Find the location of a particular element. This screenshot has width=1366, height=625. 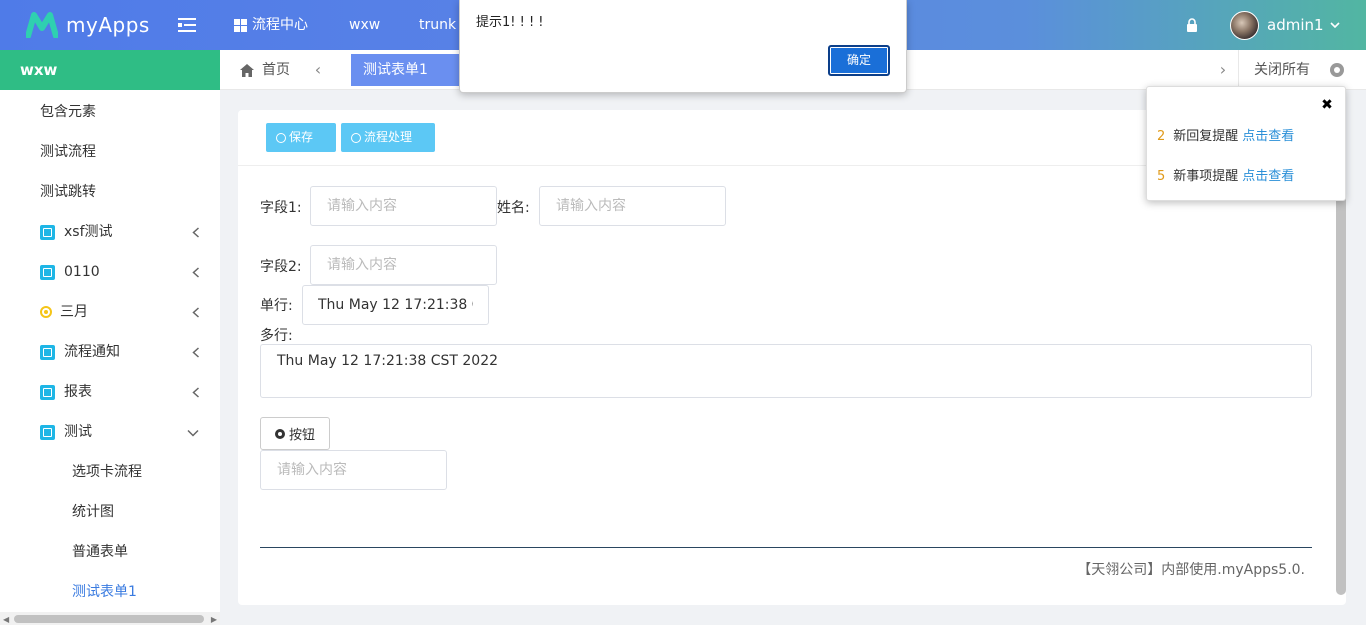

sidebar-item-label: 三月 is located at coordinates (74, 312).